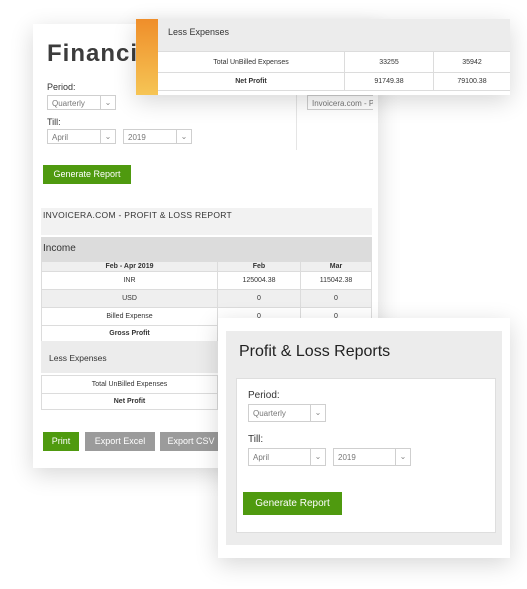 The height and width of the screenshot is (589, 527). What do you see at coordinates (138, 215) in the screenshot?
I see `report-title: INVOICERA.COM - PROFIT & LOSS REPORT` at bounding box center [138, 215].